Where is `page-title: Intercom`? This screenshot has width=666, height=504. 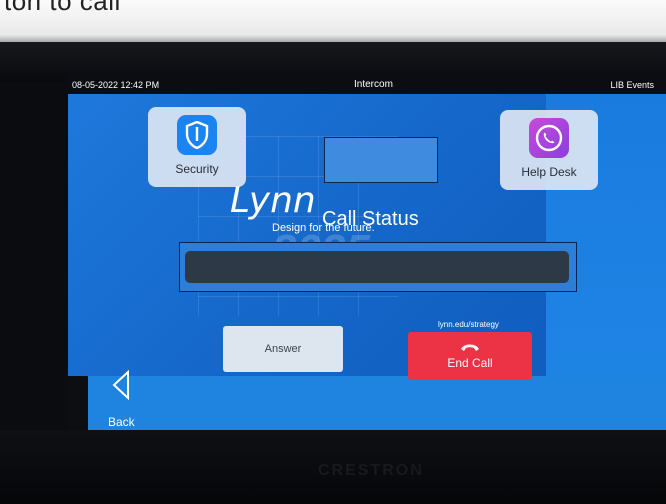 page-title: Intercom is located at coordinates (373, 84).